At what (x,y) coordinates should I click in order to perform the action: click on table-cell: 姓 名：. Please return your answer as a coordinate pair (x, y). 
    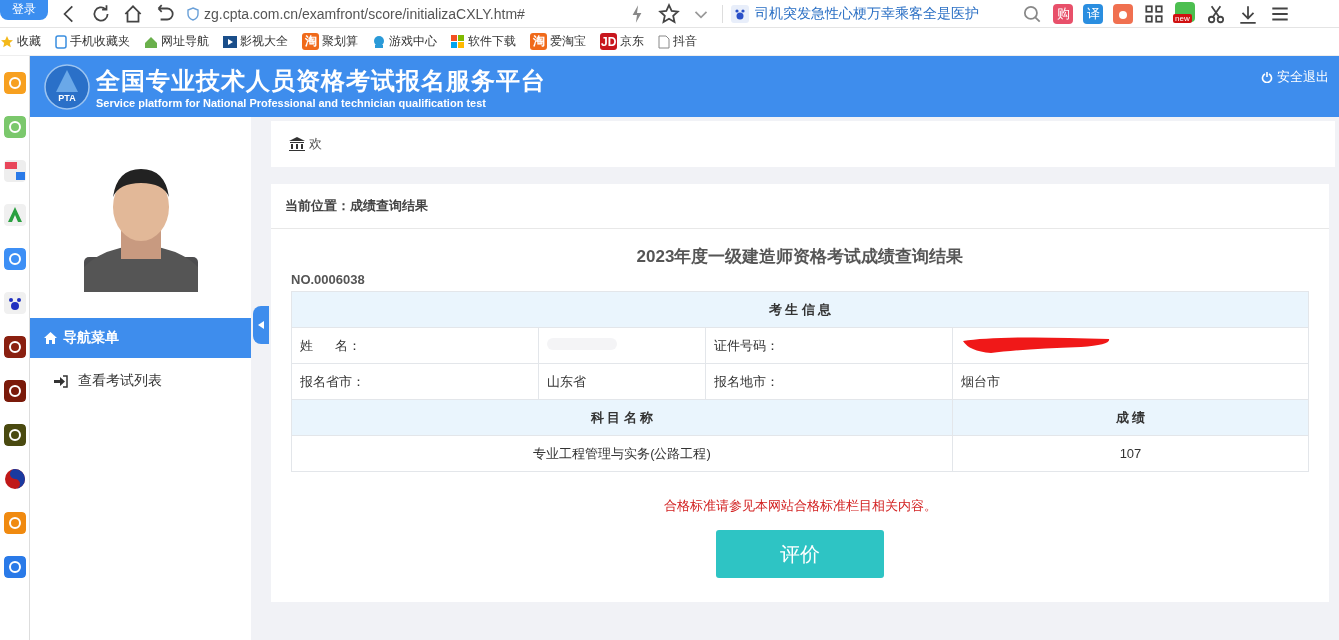
    Looking at the image, I should click on (415, 345).